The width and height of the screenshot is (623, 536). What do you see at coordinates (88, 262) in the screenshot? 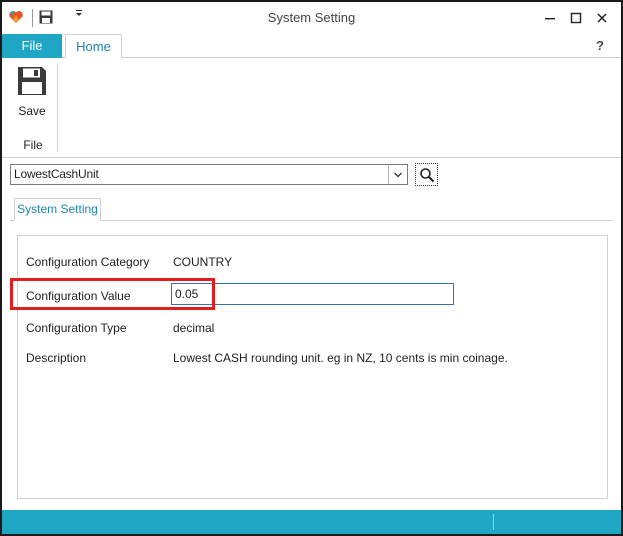
I see `category-label: Configuration Category` at bounding box center [88, 262].